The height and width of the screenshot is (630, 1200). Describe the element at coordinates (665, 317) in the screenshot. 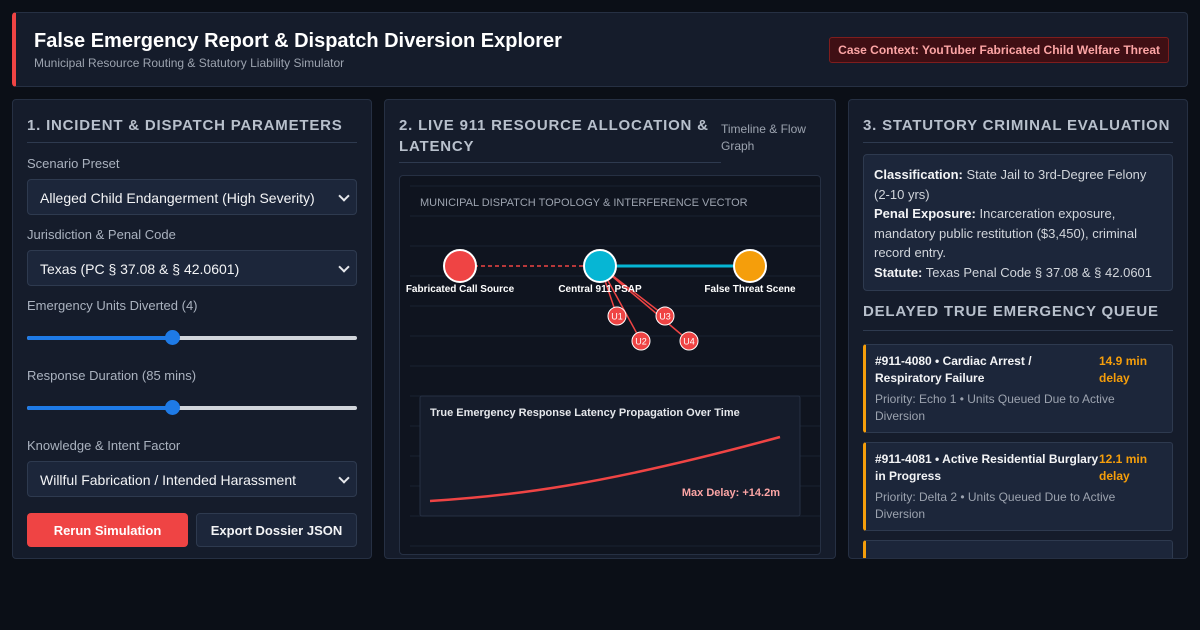

I see `unit-label-u3: U3` at that location.